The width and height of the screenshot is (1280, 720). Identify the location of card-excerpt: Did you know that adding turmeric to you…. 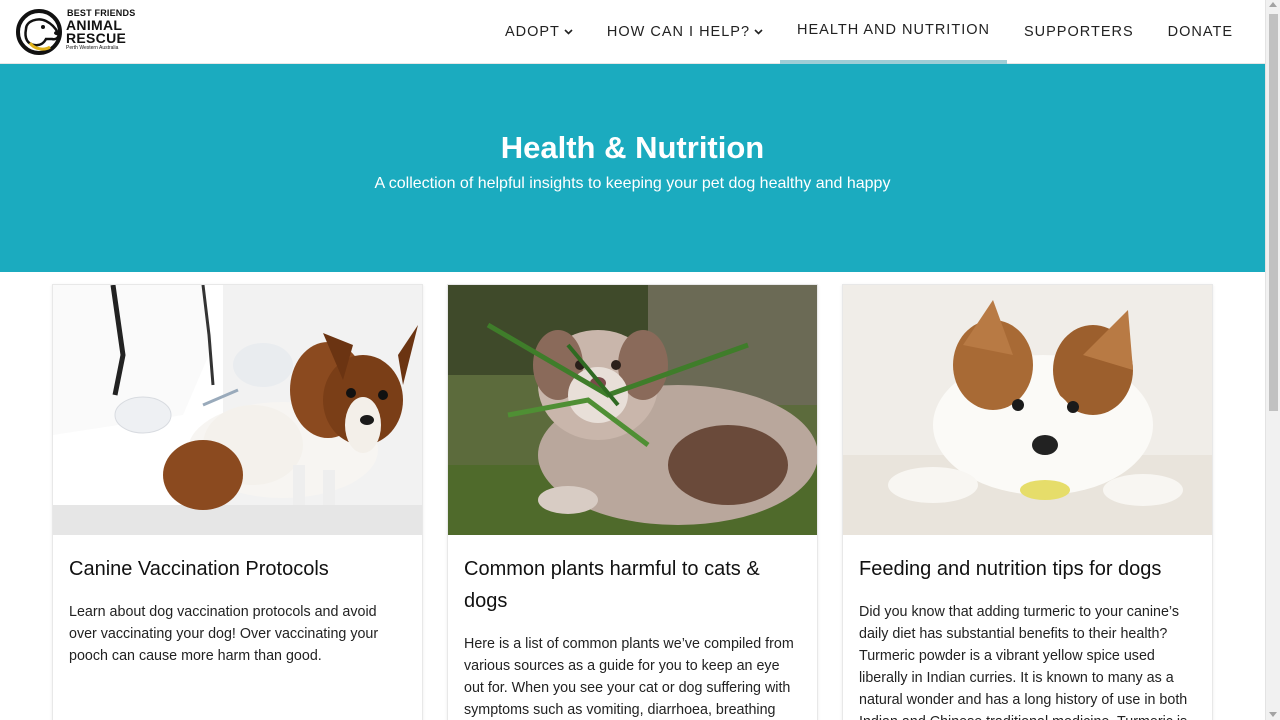
(1023, 662).